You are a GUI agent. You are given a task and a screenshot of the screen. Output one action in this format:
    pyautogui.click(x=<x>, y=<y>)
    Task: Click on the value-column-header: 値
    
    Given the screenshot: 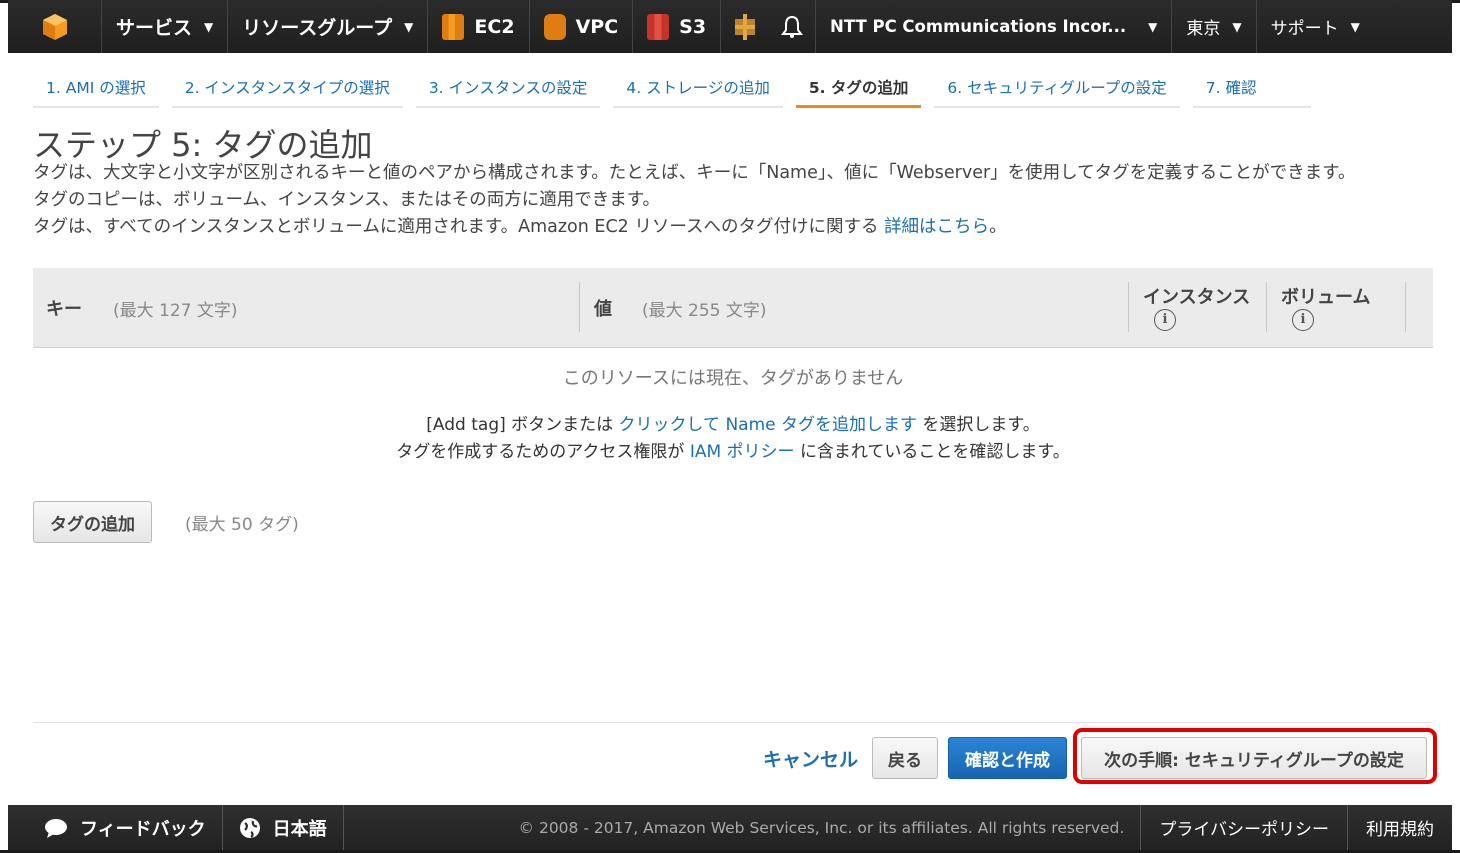 What is the action you would take?
    pyautogui.click(x=603, y=309)
    